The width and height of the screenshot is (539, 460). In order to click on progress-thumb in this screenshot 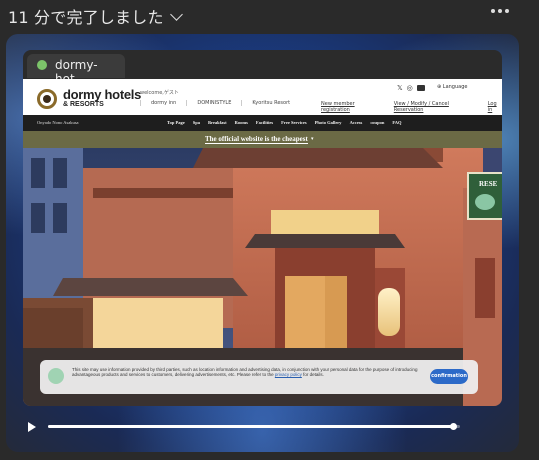, I will do `click(454, 426)`.